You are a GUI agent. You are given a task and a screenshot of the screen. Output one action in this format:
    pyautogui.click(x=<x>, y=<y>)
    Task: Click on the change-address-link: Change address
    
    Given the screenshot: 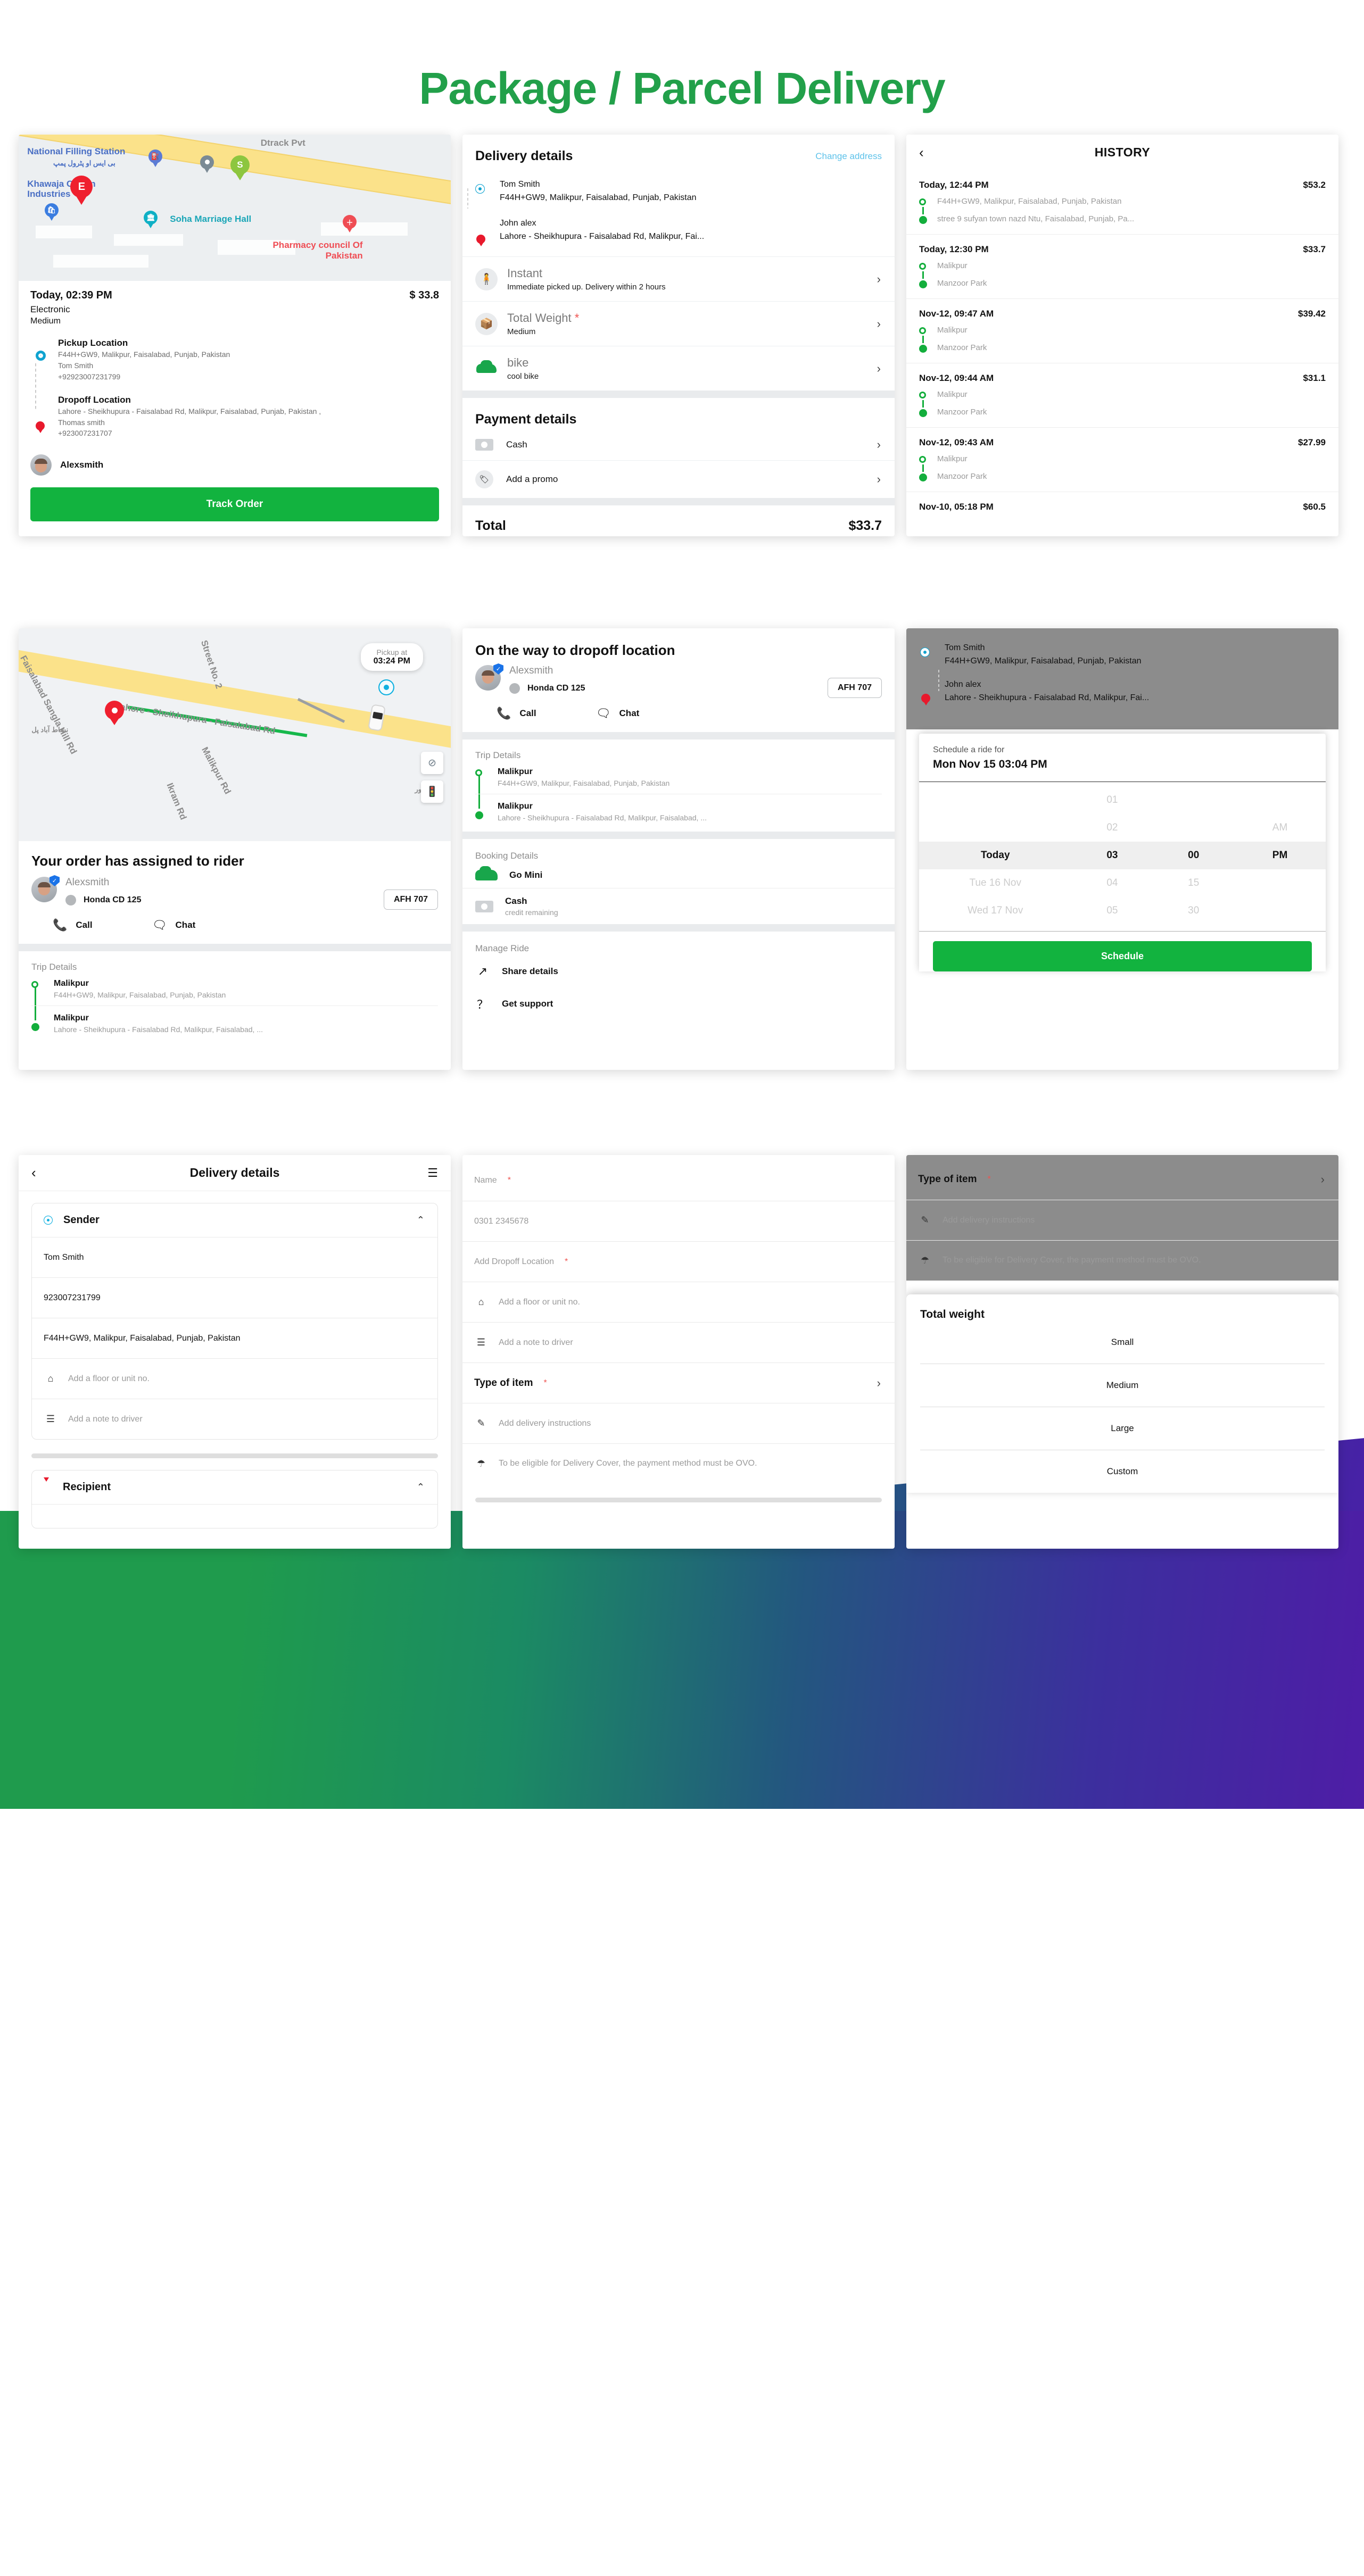 What is the action you would take?
    pyautogui.click(x=848, y=156)
    